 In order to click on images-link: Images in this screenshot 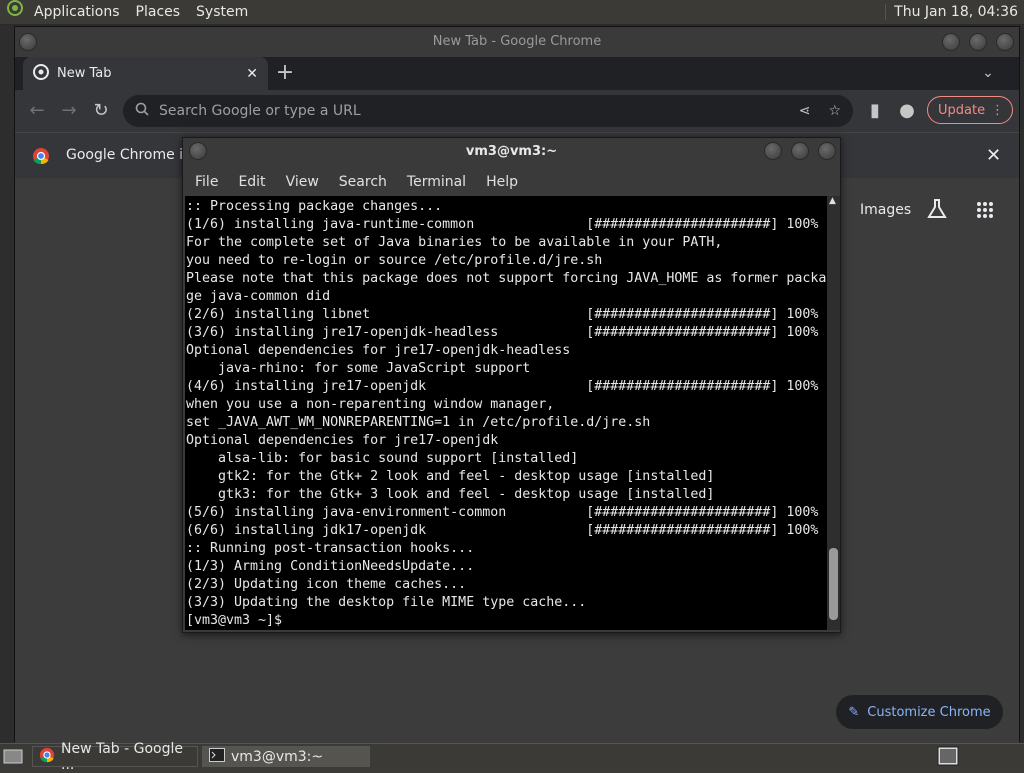, I will do `click(885, 210)`.